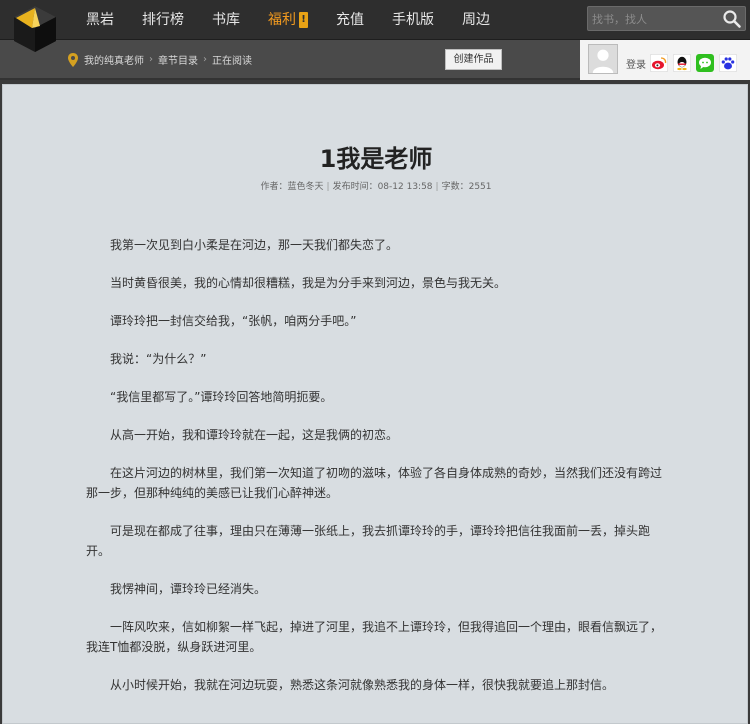 This screenshot has height=724, width=750. I want to click on avatar, so click(603, 59).